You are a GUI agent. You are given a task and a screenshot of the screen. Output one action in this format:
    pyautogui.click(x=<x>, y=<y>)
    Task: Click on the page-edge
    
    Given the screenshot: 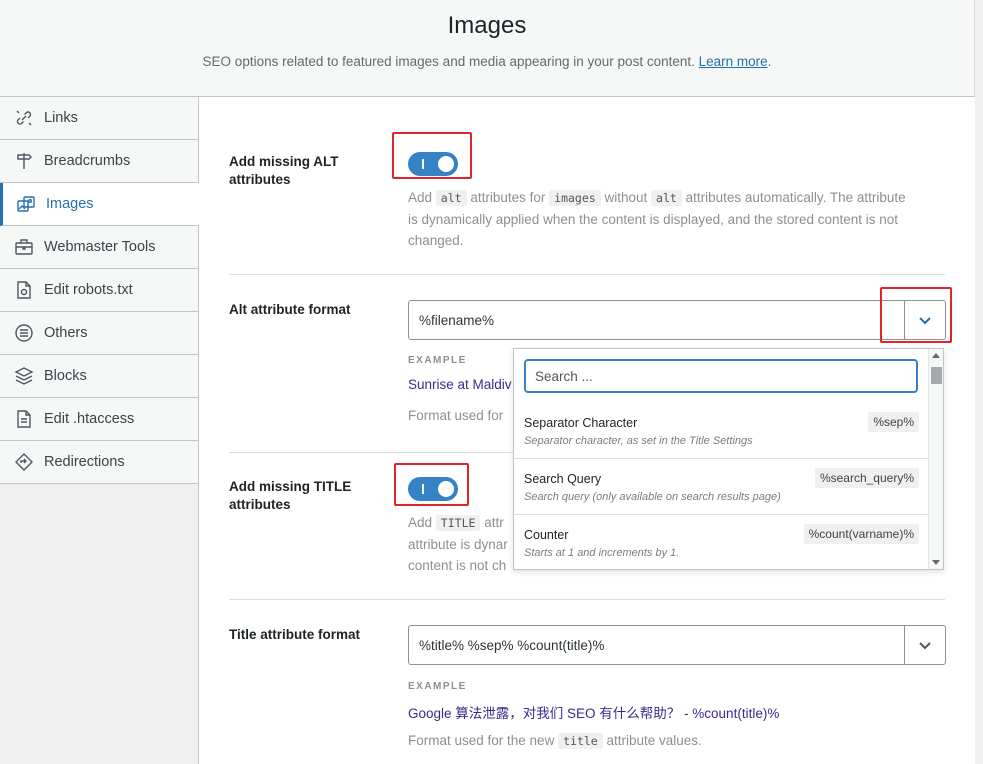 What is the action you would take?
    pyautogui.click(x=979, y=382)
    